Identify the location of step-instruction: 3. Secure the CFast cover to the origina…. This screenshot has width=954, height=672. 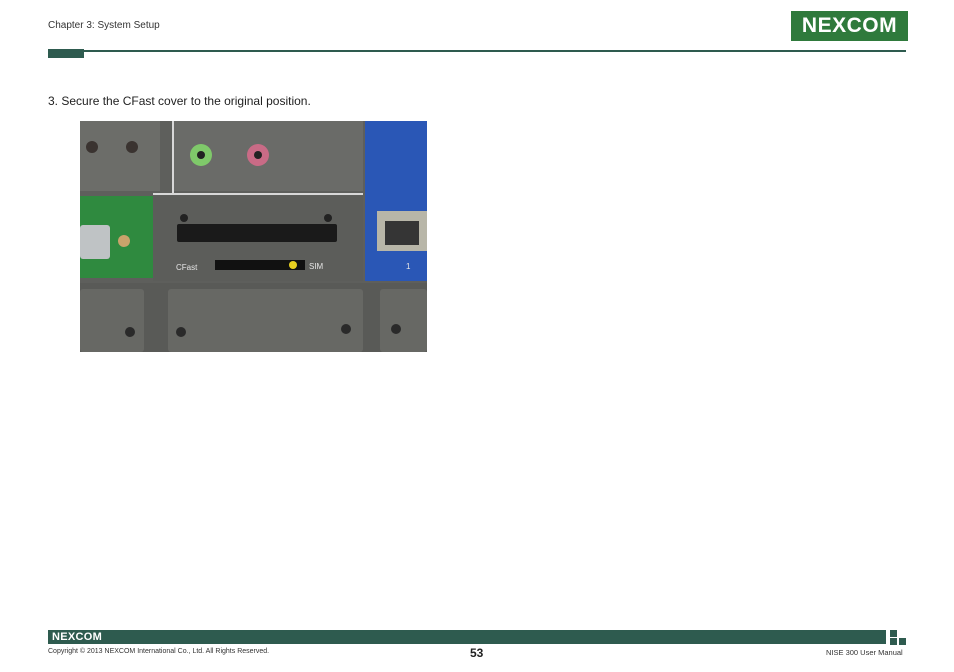
(179, 101).